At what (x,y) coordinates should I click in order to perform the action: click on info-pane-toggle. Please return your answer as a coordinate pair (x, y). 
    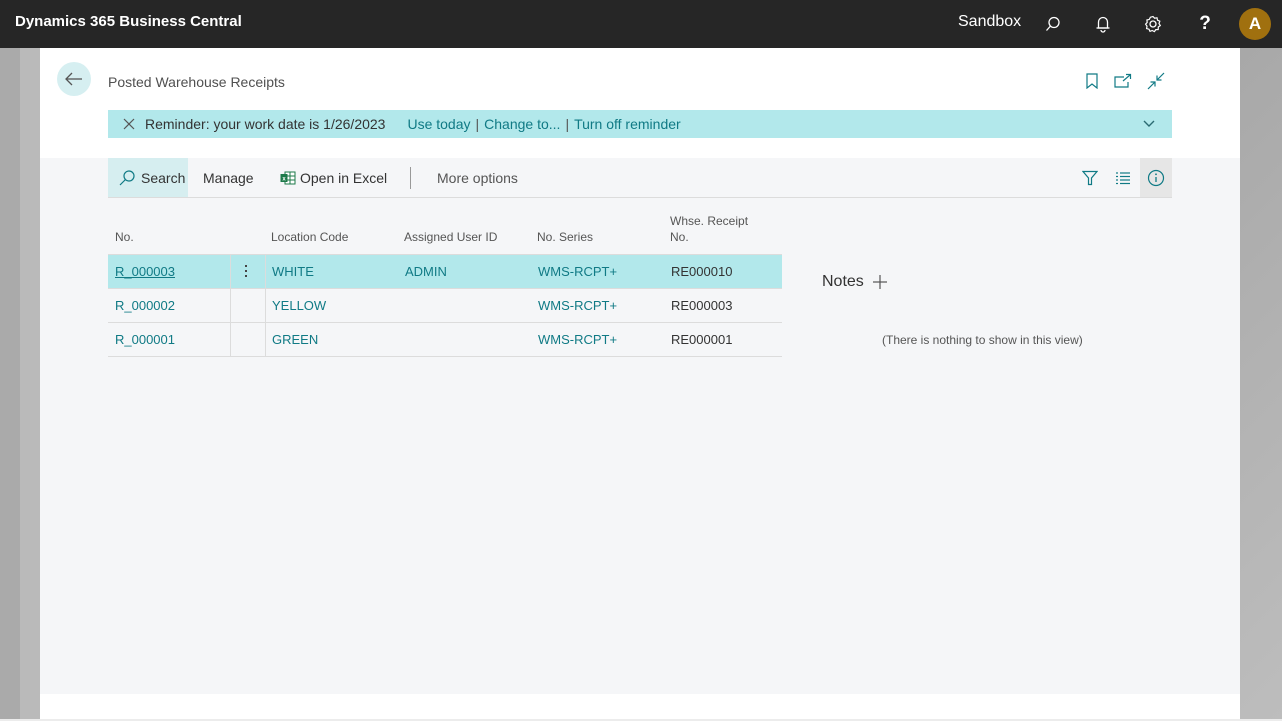
    Looking at the image, I should click on (1156, 177).